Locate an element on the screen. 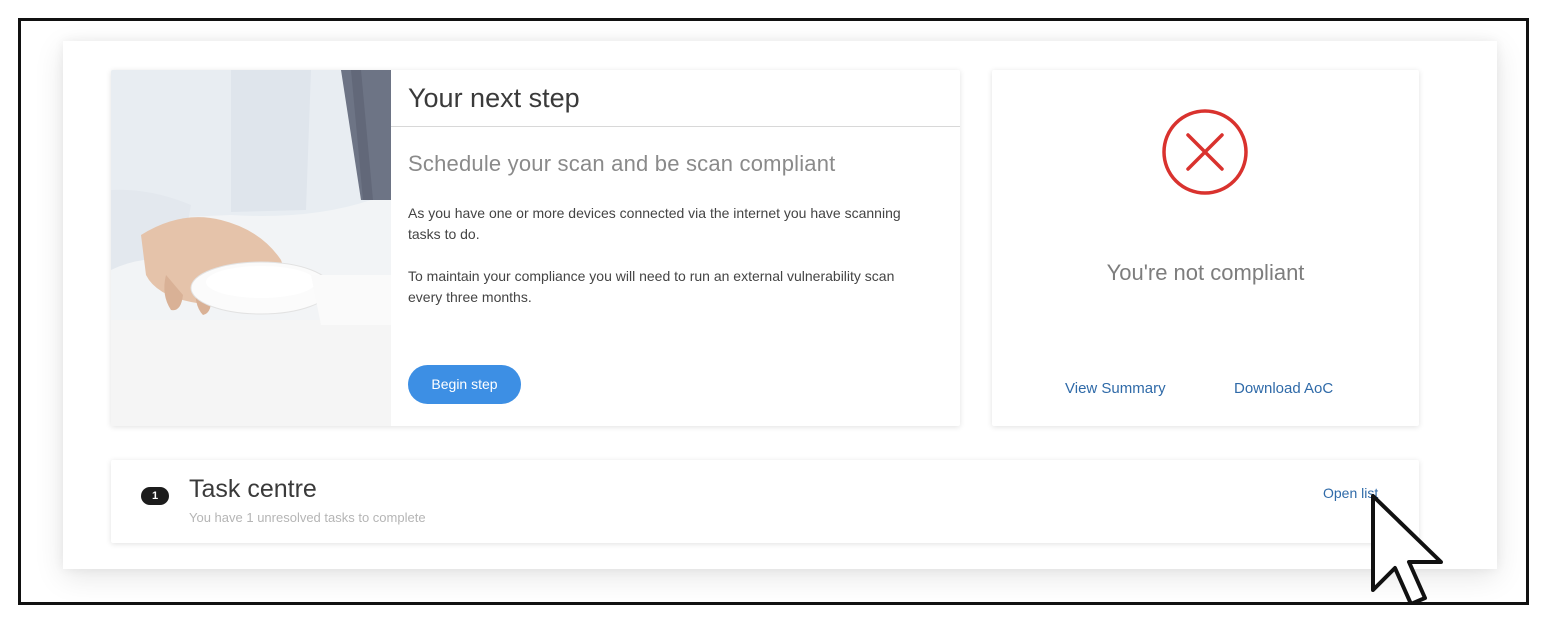 The width and height of the screenshot is (1554, 624). task-count-badge: 1 is located at coordinates (155, 496).